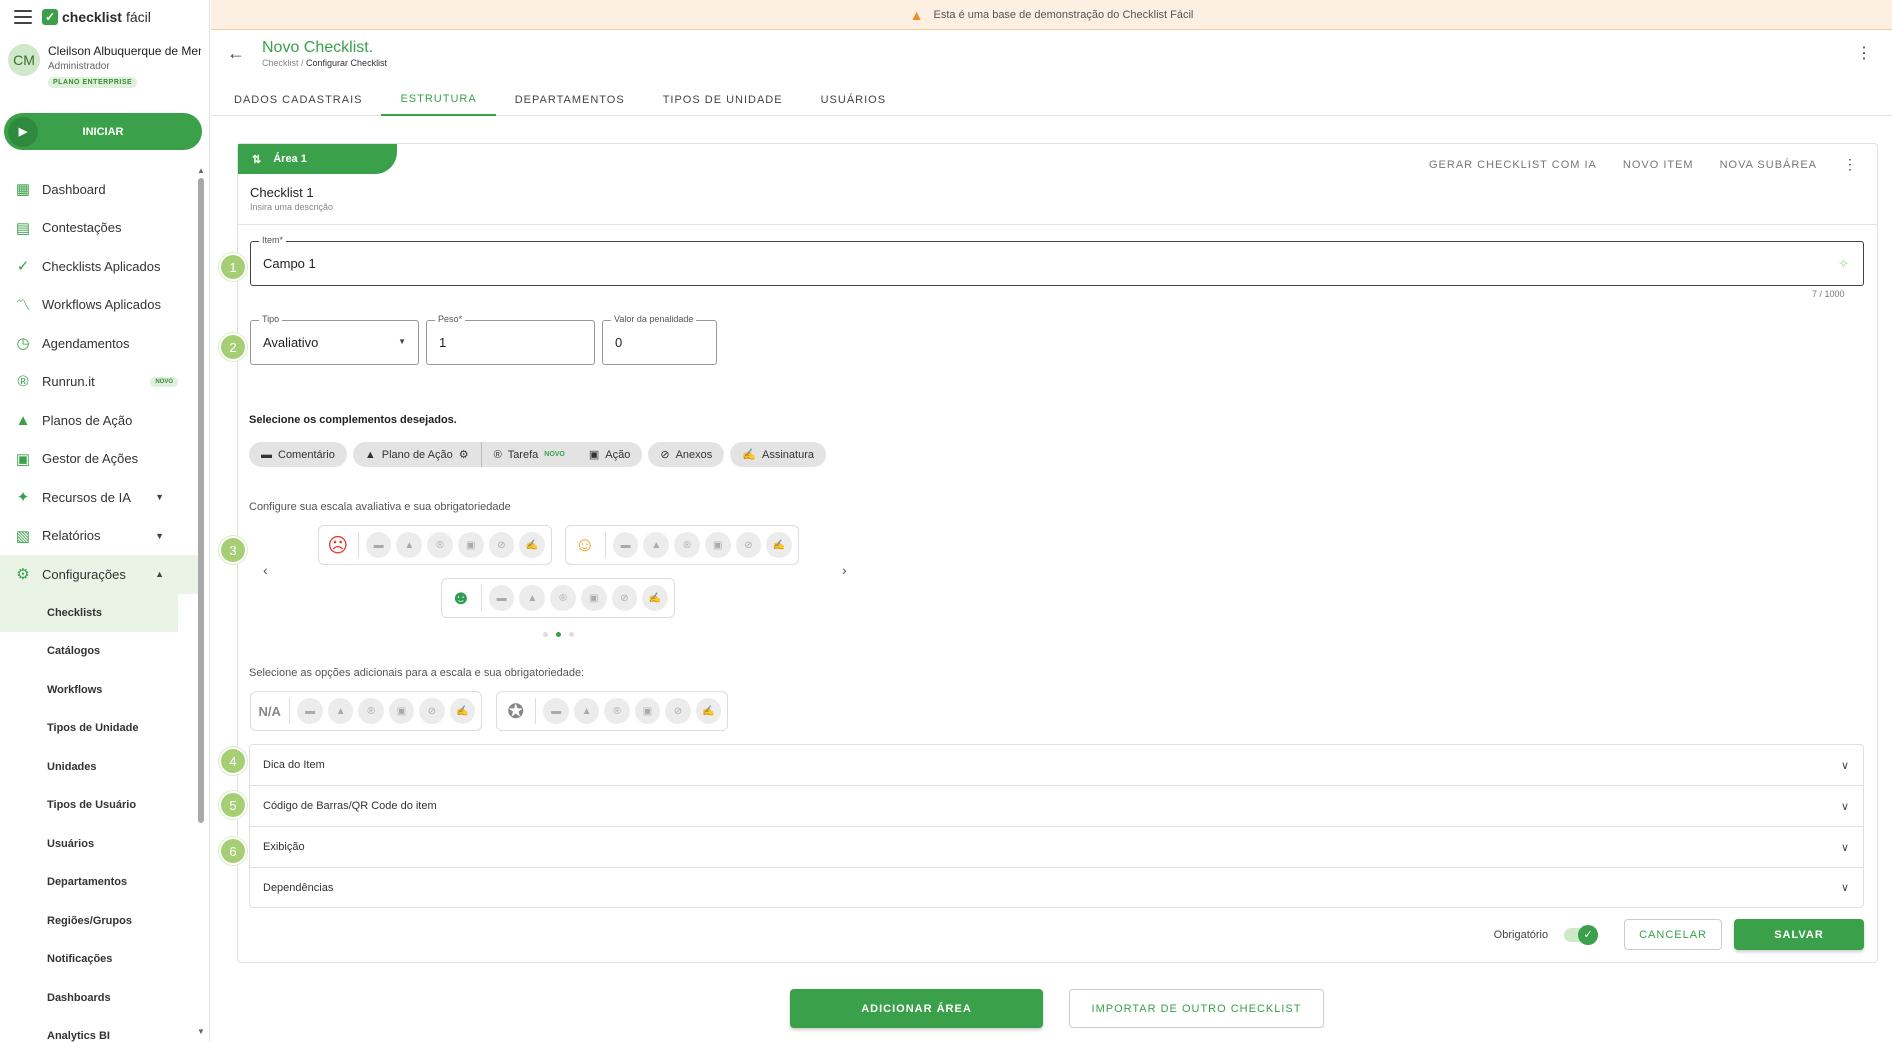  What do you see at coordinates (298, 454) in the screenshot?
I see `chip-comentario: ▬ Comentário` at bounding box center [298, 454].